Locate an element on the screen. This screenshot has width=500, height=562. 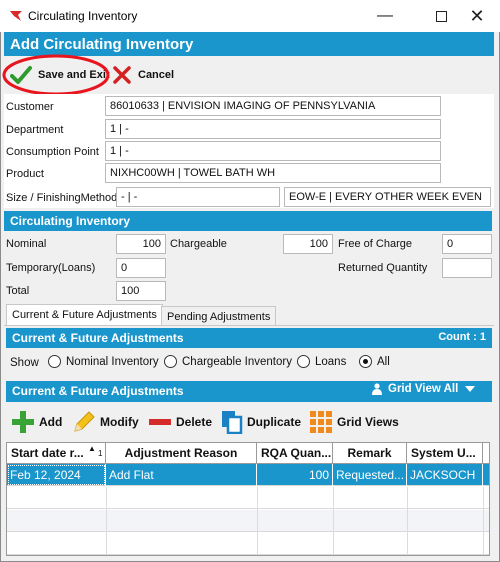
filter-chargeable-inventory: Chargeable Inventory is located at coordinates (228, 361).